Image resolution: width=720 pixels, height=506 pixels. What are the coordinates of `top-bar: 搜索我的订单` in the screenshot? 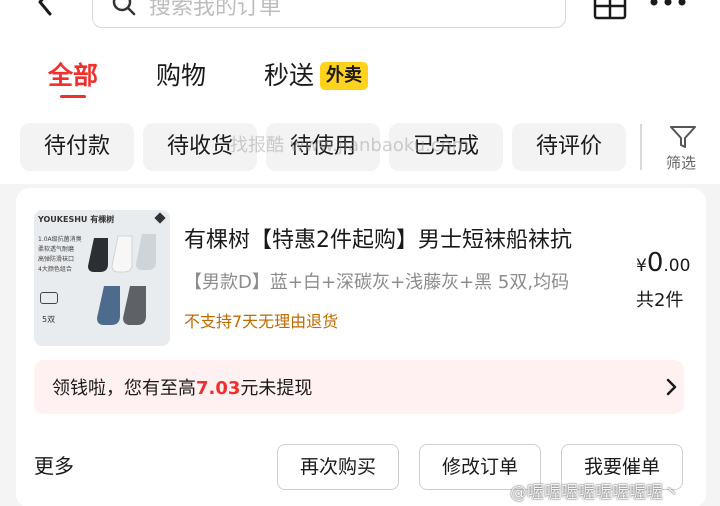 It's located at (360, 25).